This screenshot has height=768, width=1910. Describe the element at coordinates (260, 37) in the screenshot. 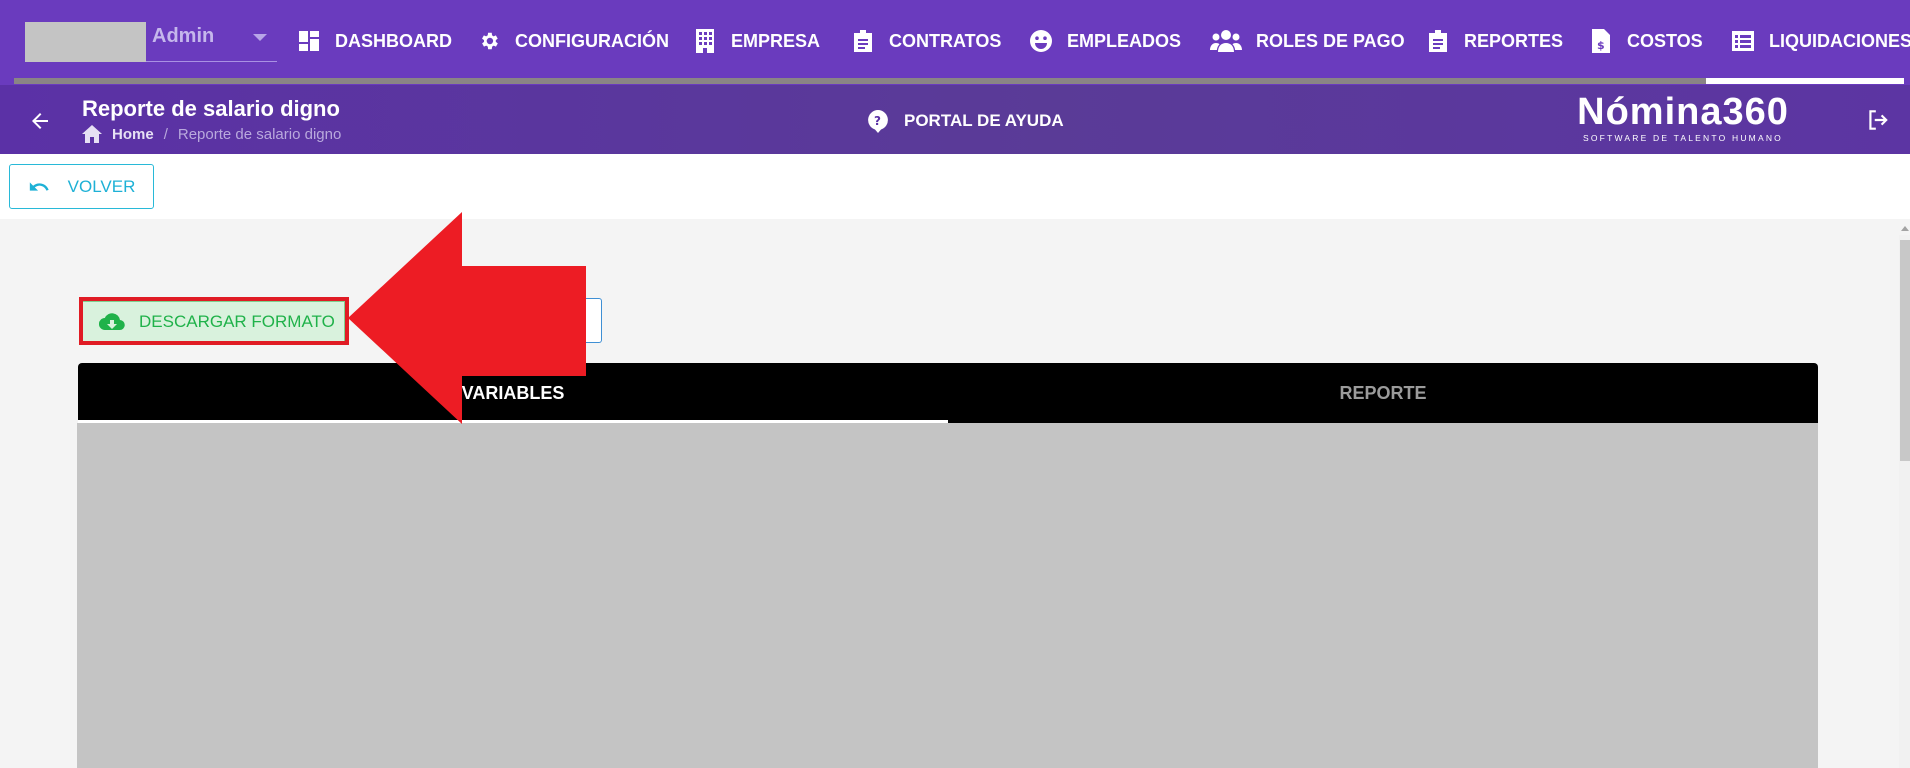

I see `chevron-down-icon` at that location.